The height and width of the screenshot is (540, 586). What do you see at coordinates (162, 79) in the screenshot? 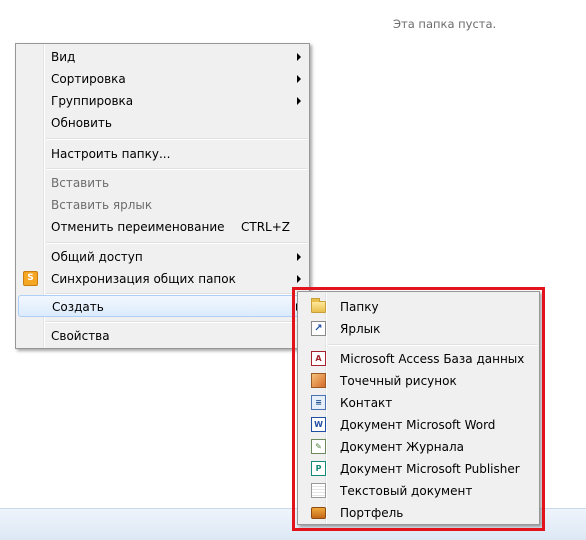
I see `menu-item-sort: Сортировка` at bounding box center [162, 79].